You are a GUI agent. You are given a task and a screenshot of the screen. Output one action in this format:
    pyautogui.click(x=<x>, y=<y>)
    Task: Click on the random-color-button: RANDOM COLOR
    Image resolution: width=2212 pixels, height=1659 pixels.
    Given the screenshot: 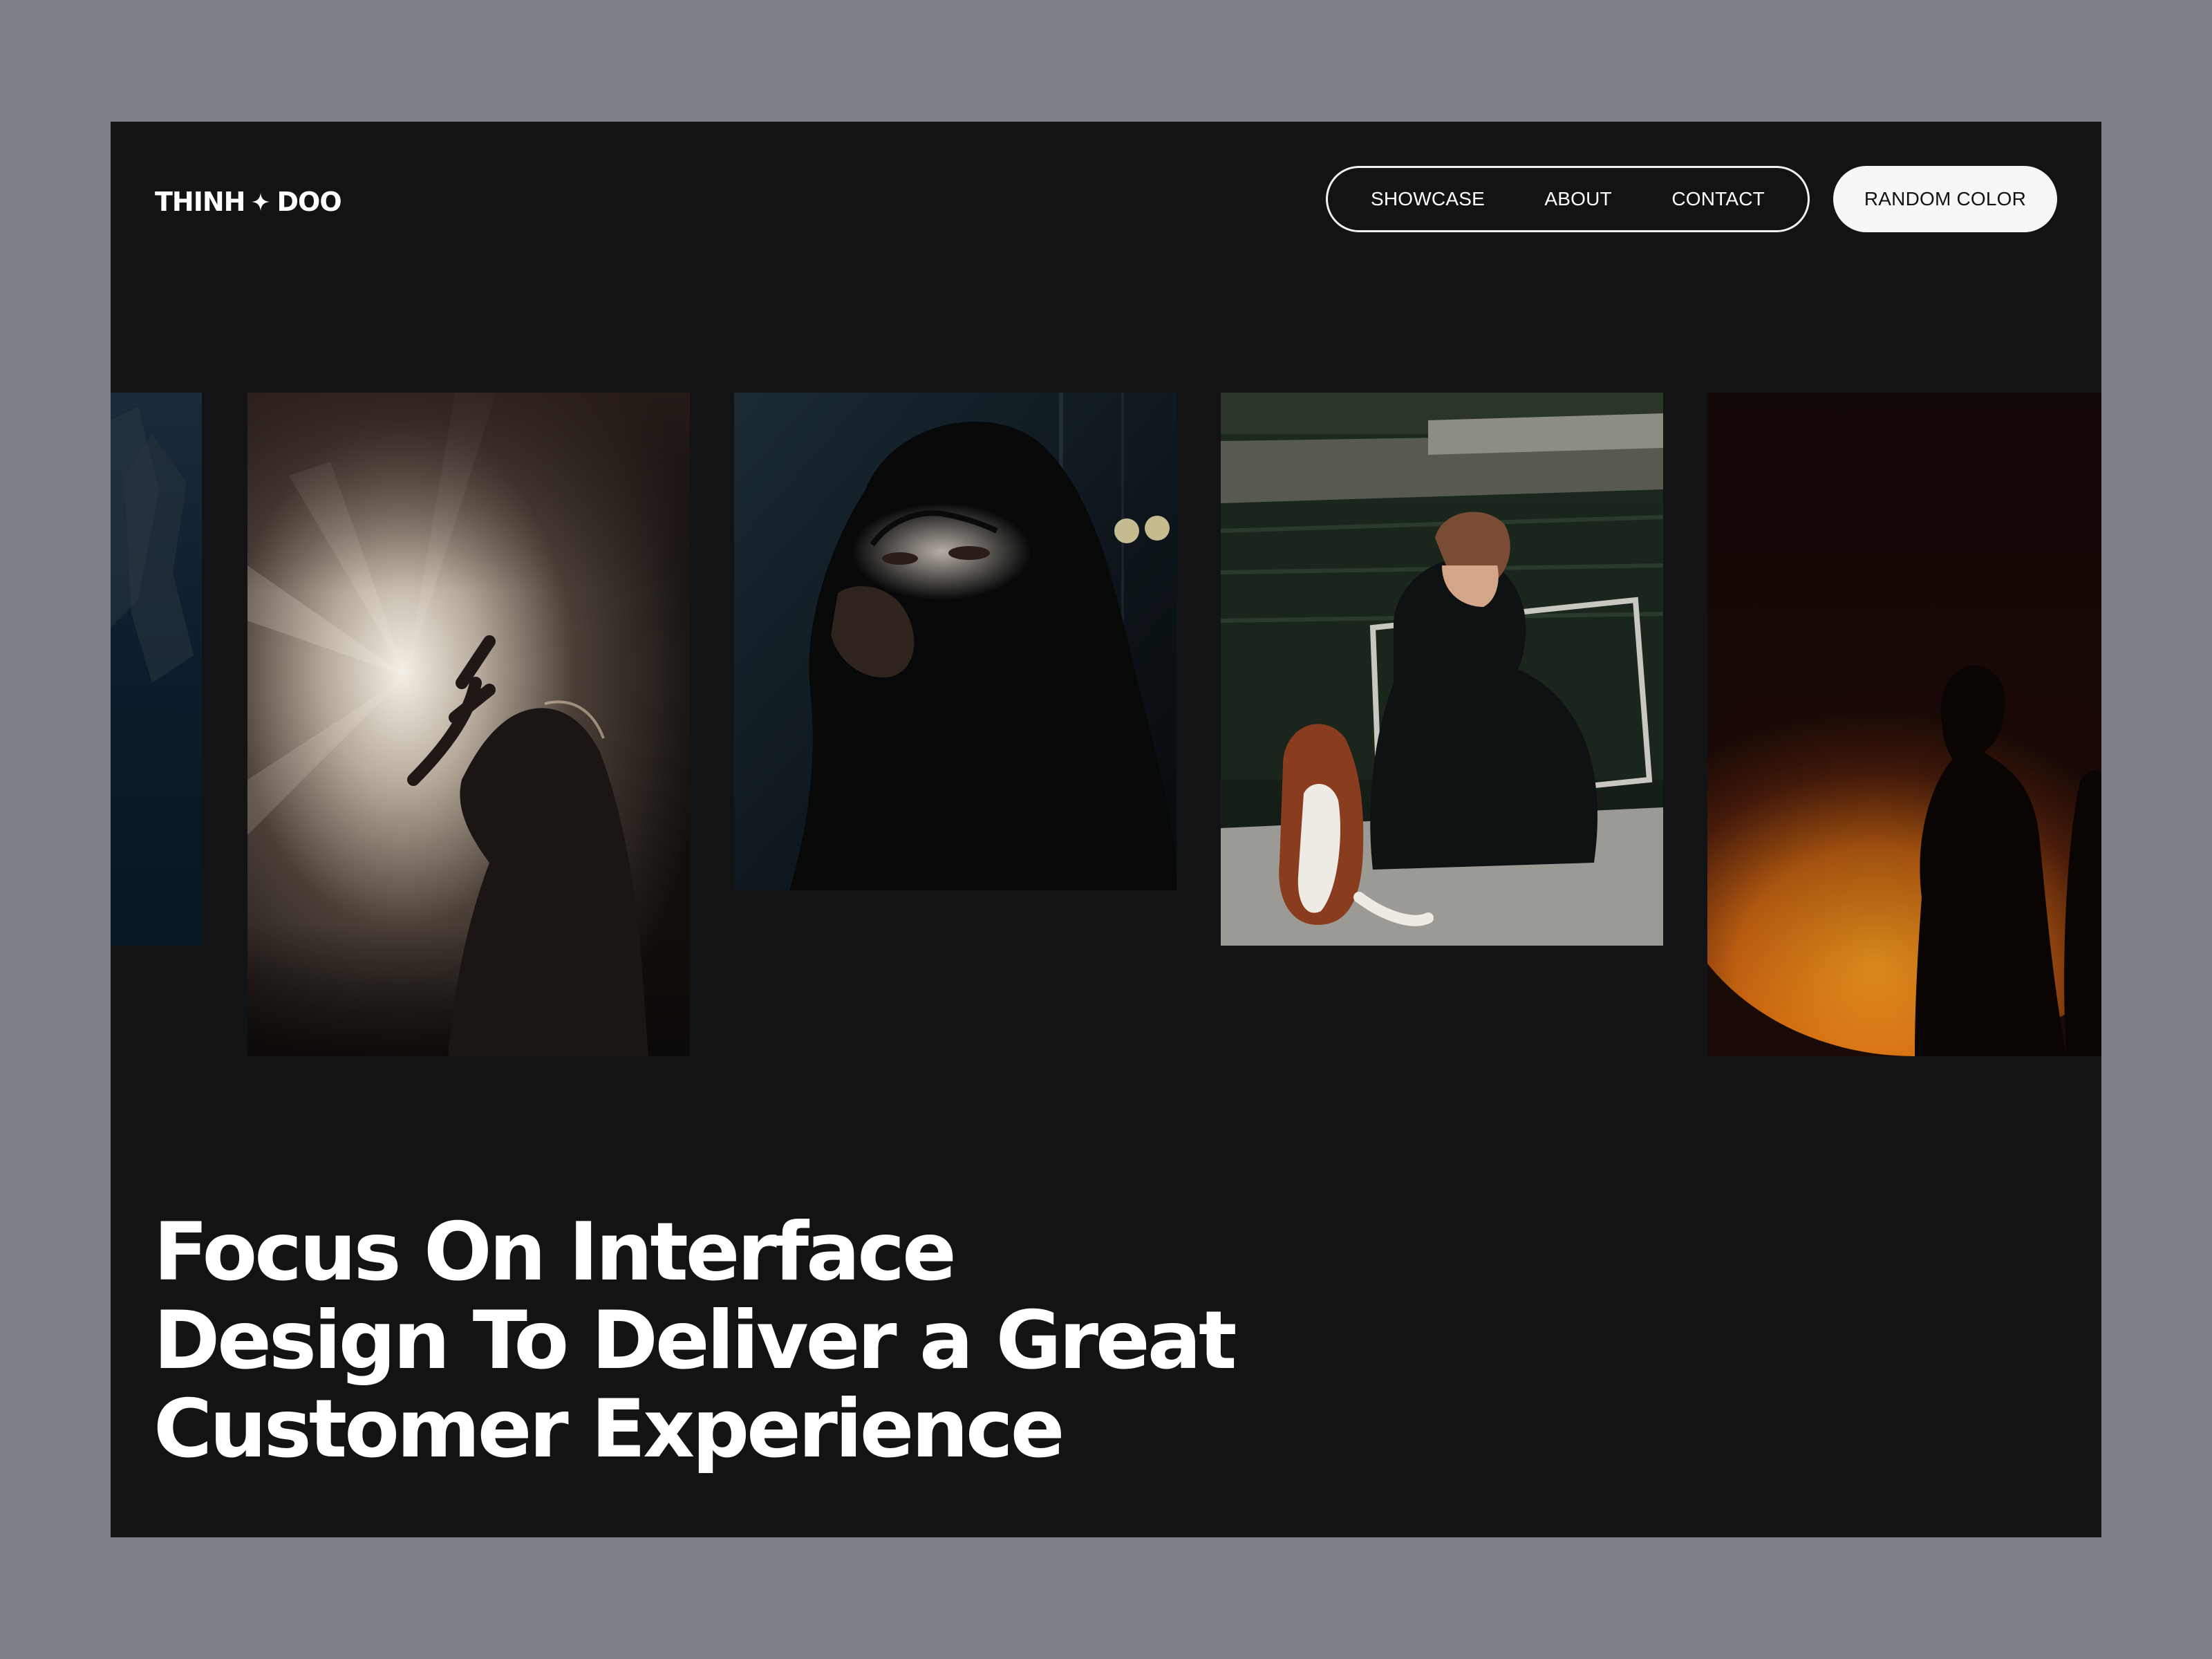 What is the action you would take?
    pyautogui.click(x=1945, y=199)
    